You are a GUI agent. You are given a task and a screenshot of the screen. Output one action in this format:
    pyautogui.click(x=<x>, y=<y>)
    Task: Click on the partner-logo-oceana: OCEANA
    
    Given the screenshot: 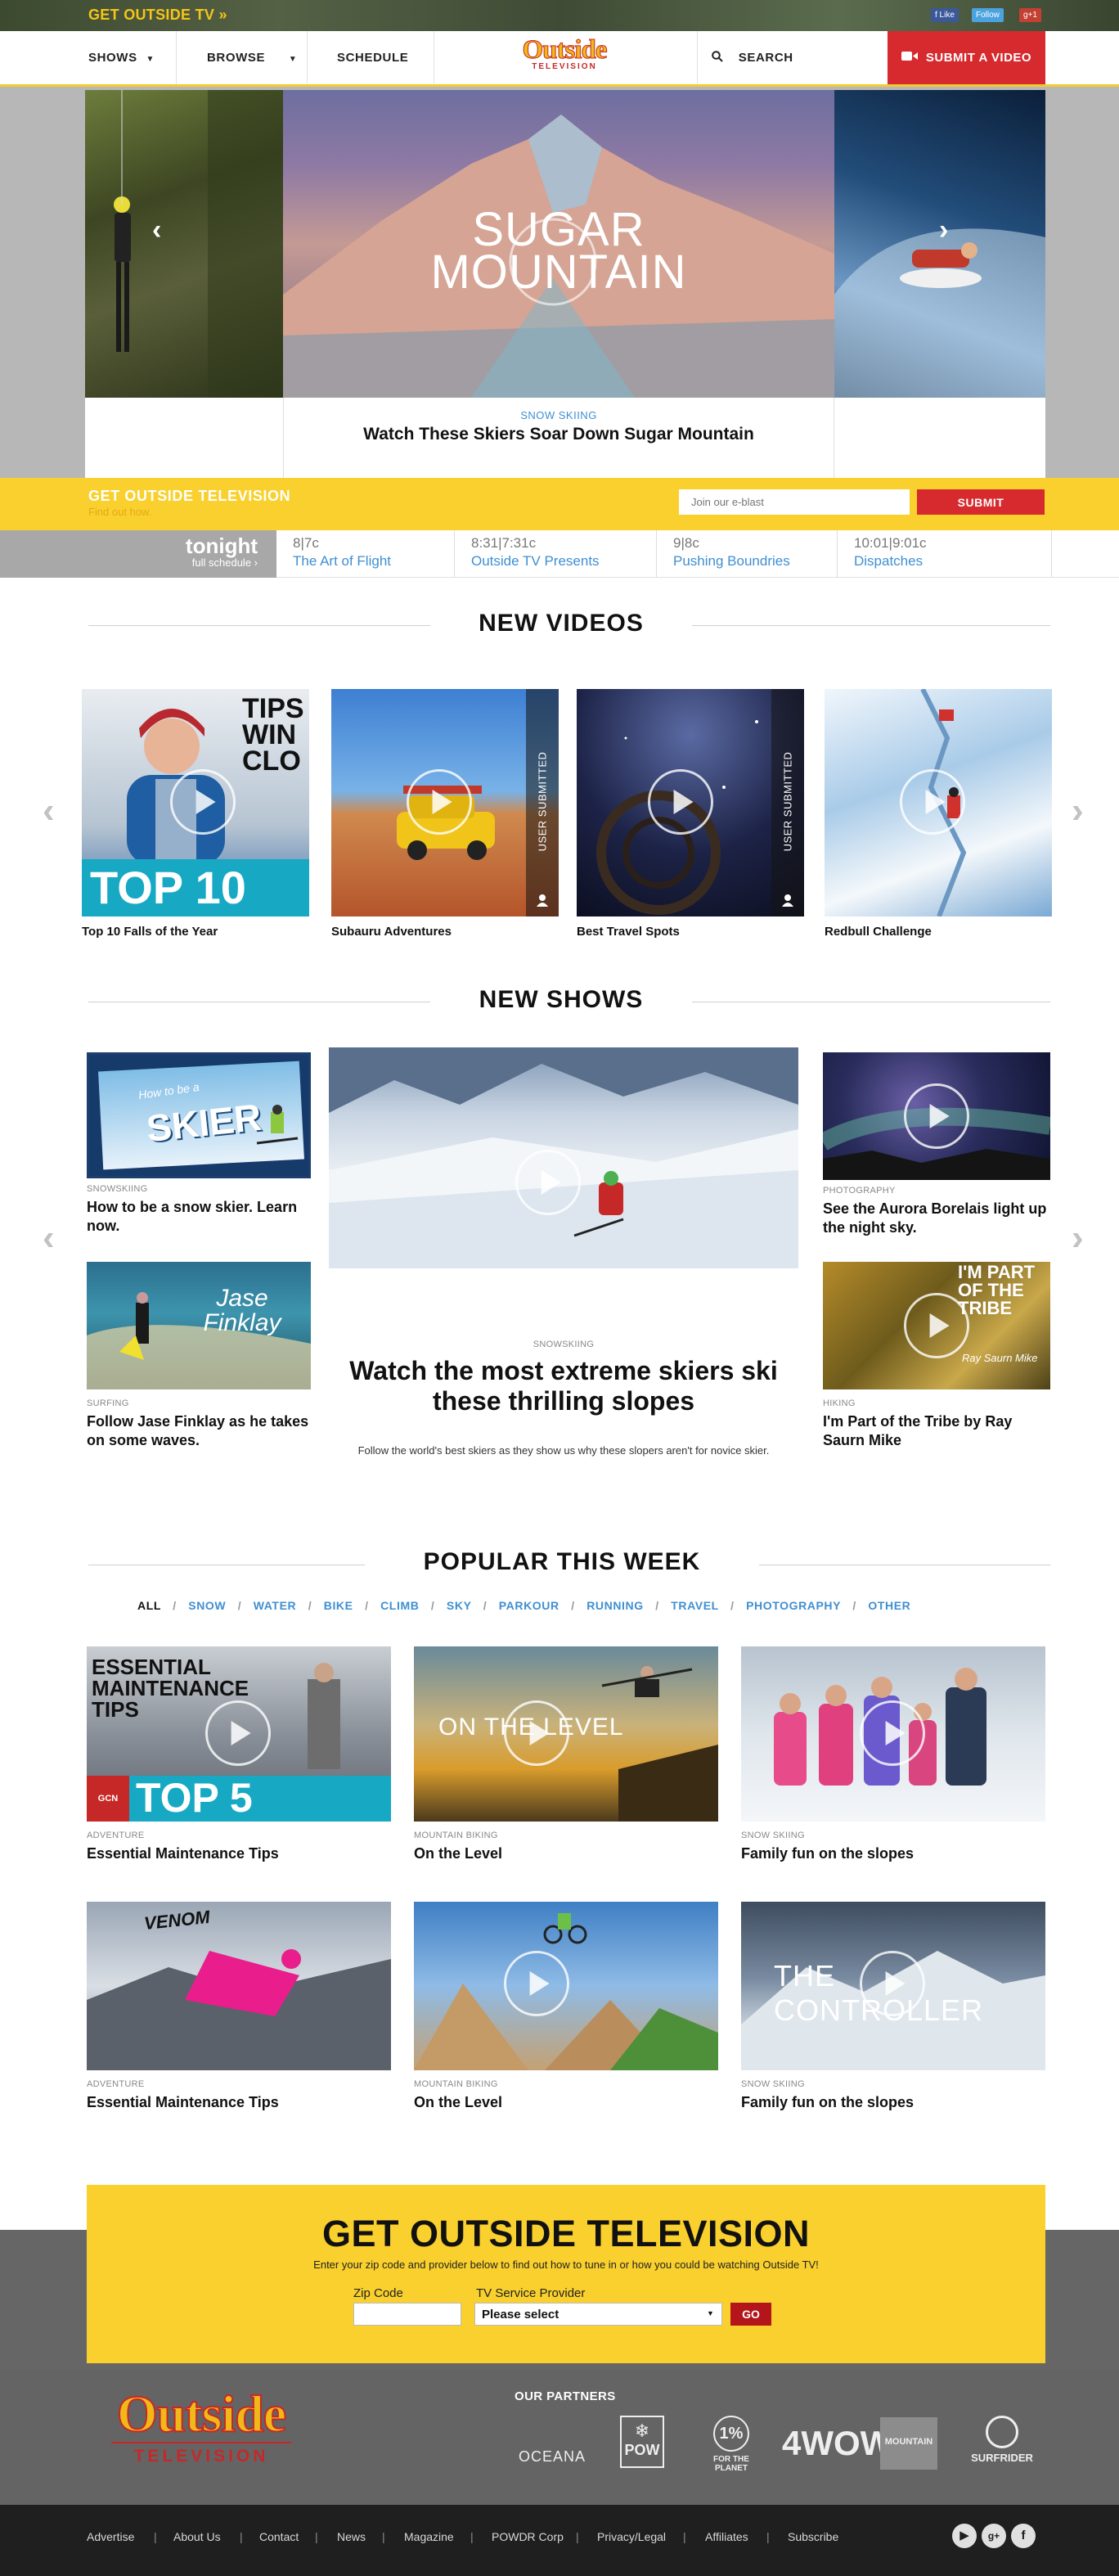 What is the action you would take?
    pyautogui.click(x=552, y=2455)
    